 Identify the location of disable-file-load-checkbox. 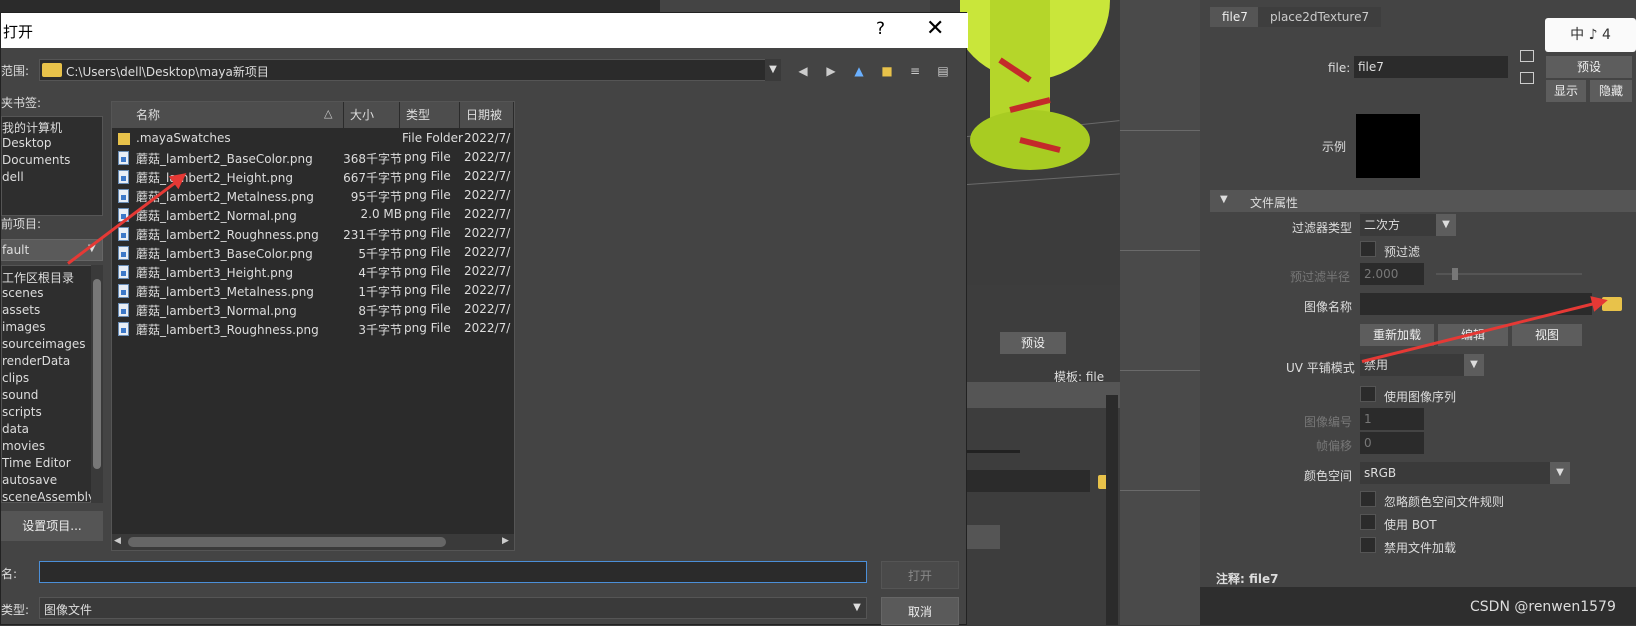
(1368, 545).